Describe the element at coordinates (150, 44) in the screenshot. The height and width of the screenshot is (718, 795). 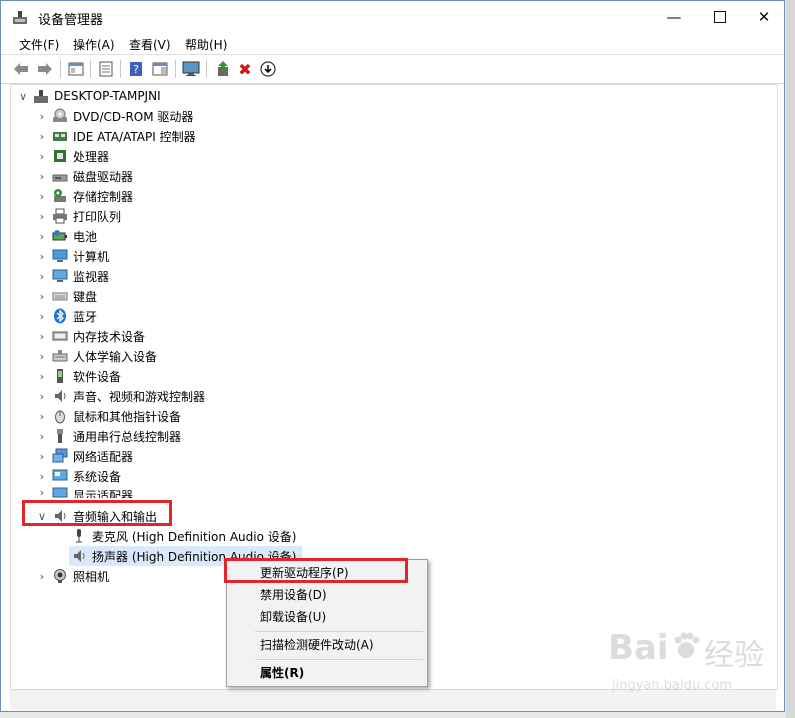
I see `menu-view: 查看(V)` at that location.